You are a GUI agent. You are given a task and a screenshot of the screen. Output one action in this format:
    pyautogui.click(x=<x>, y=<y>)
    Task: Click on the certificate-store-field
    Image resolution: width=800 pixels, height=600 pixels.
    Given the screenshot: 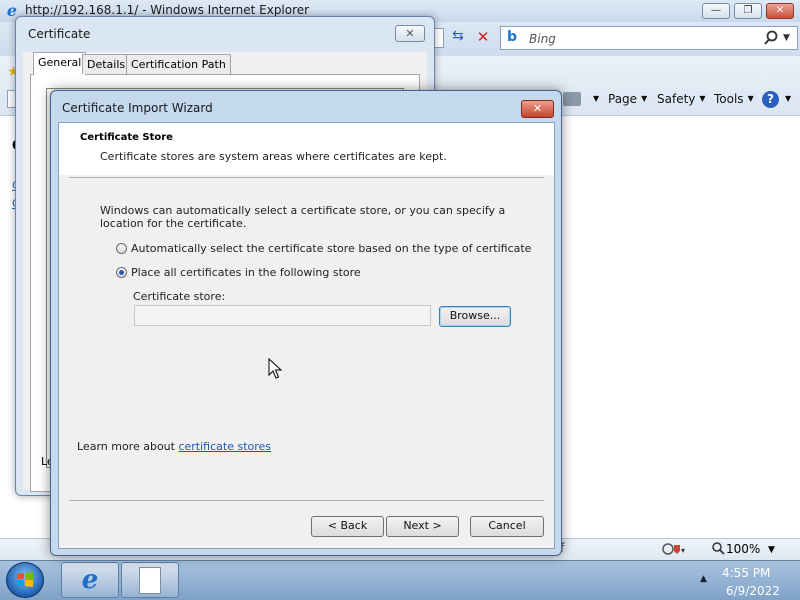 What is the action you would take?
    pyautogui.click(x=282, y=315)
    